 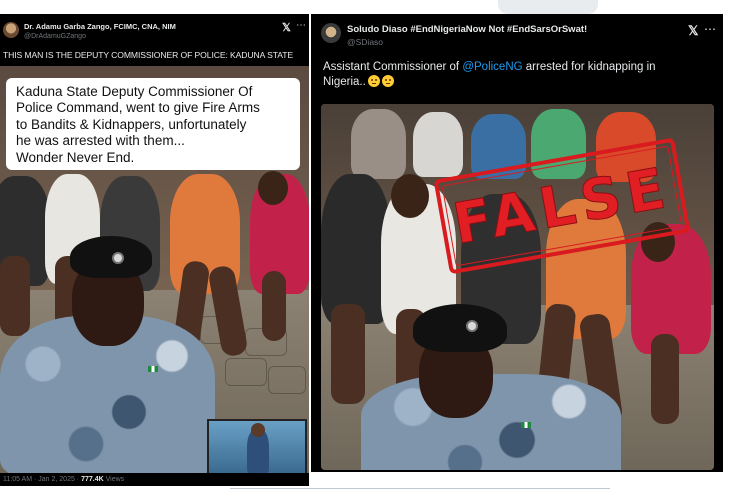 I want to click on mention-link: @PoliceNG, so click(x=492, y=67).